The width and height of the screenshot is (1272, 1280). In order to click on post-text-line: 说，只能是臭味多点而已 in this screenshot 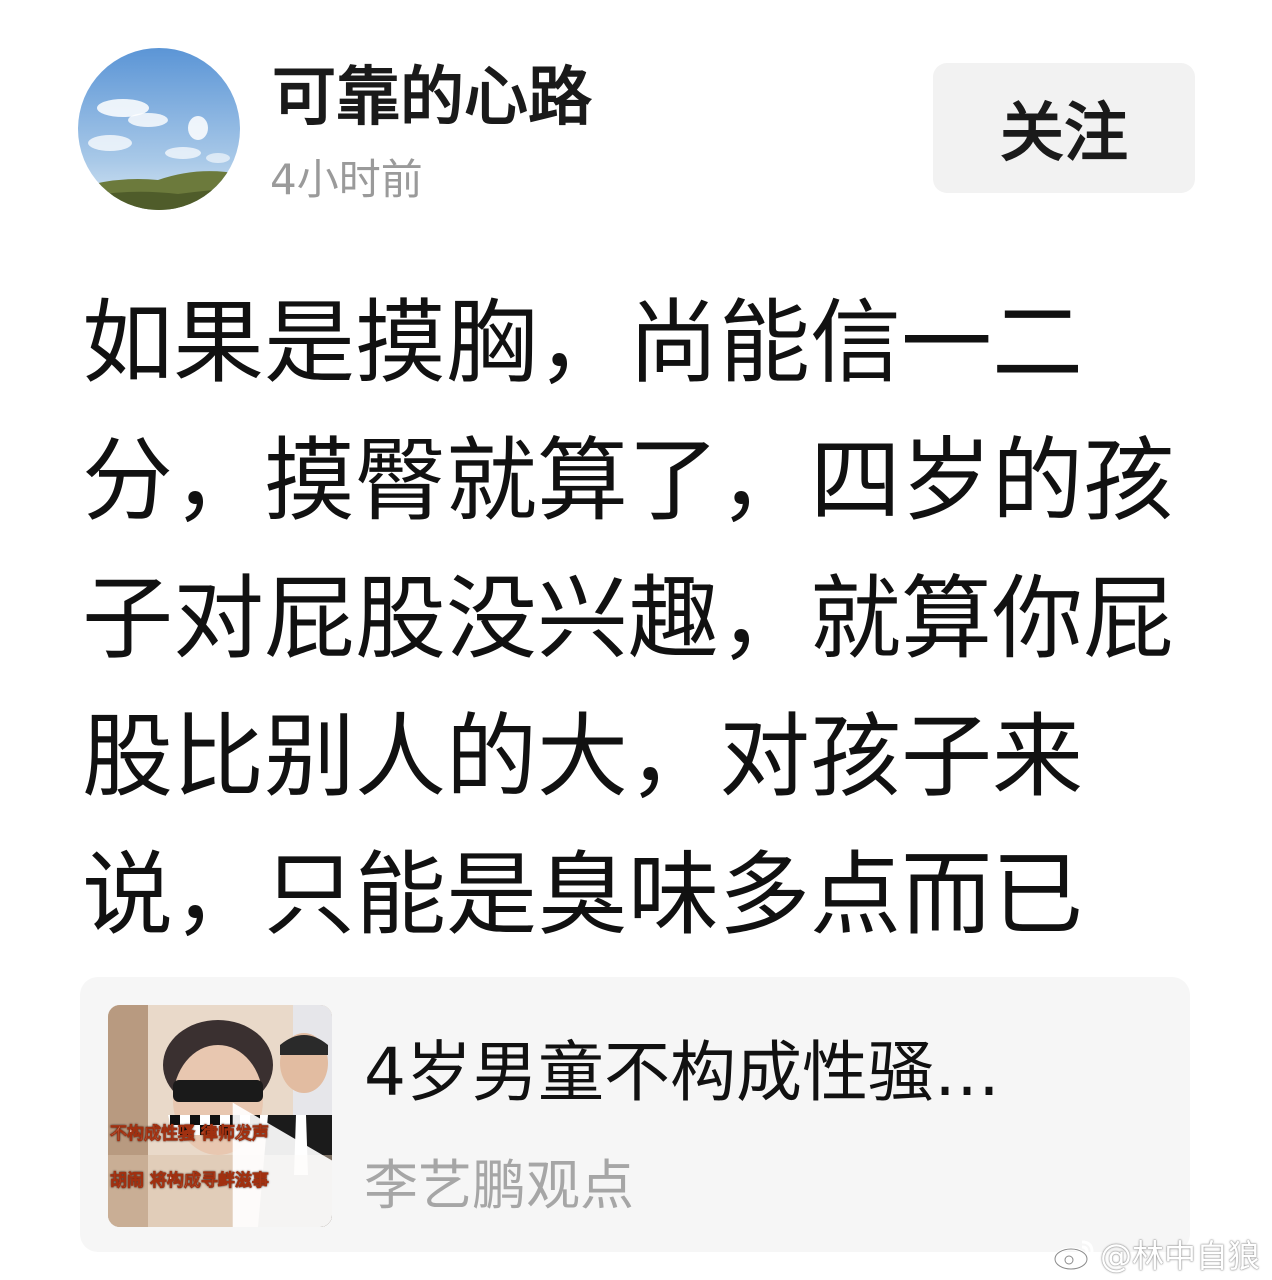, I will do `click(583, 895)`.